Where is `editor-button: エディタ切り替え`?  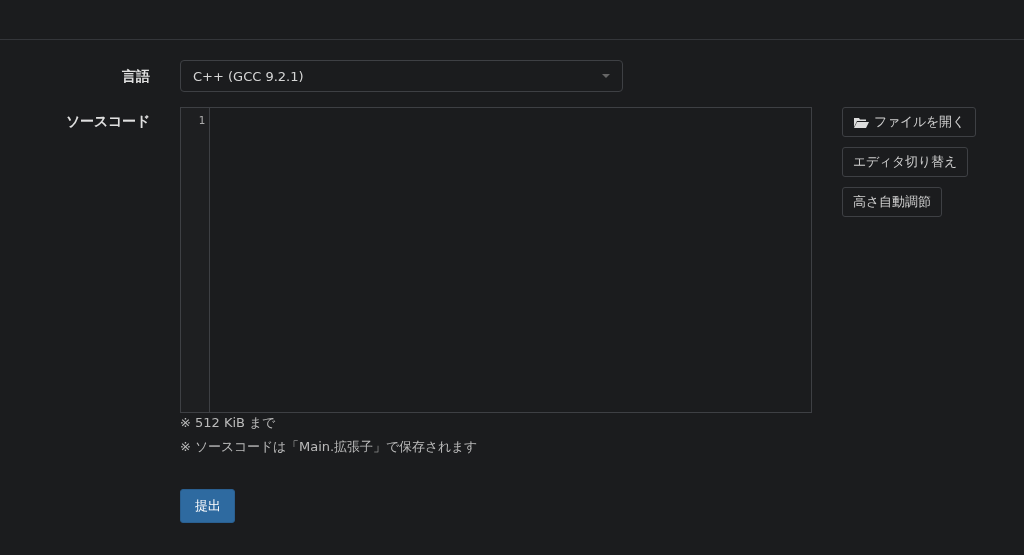
editor-button: エディタ切り替え is located at coordinates (905, 162).